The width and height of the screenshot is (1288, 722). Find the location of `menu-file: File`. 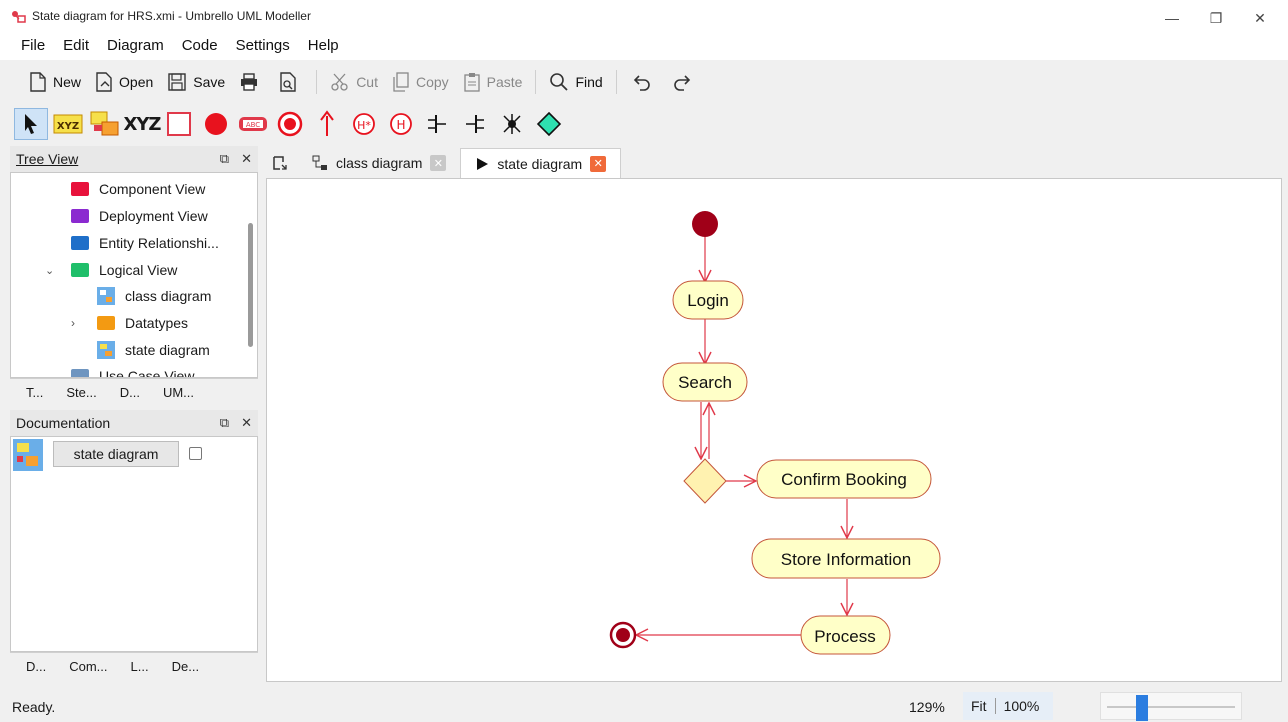

menu-file: File is located at coordinates (33, 47).